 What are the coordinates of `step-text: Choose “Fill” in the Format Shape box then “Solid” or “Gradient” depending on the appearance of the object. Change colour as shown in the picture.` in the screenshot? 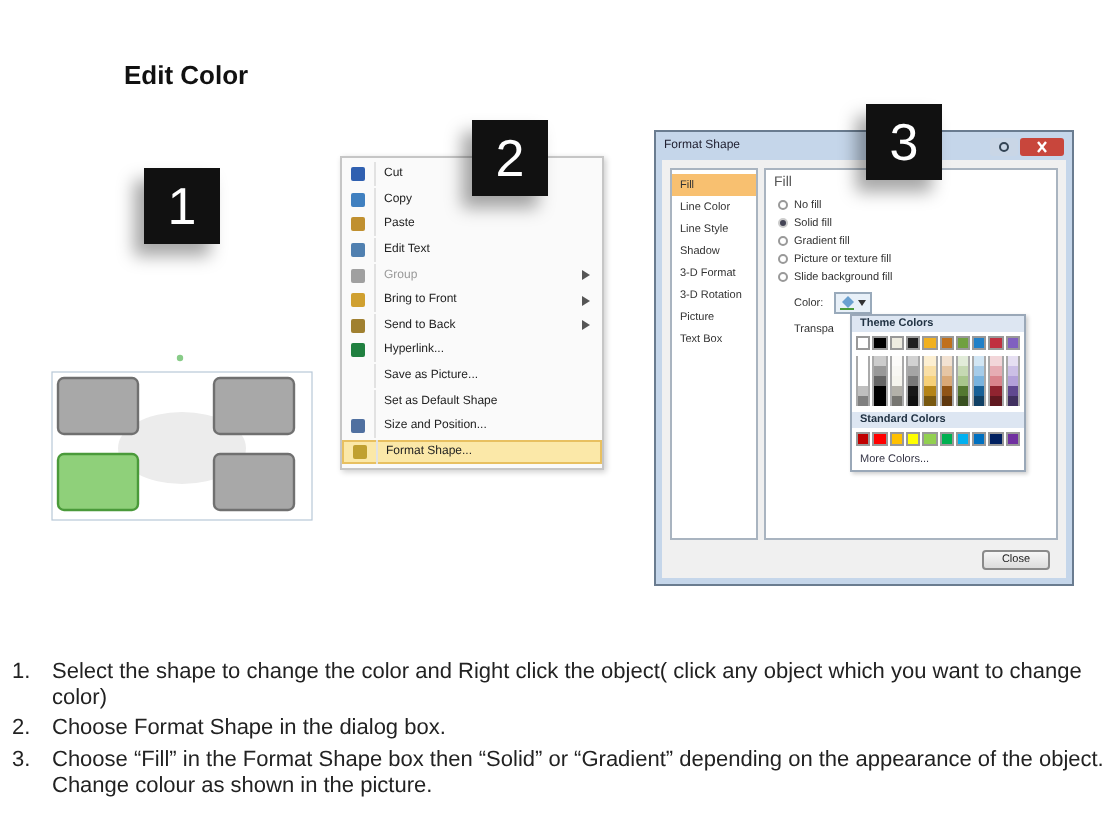 It's located at (579, 773).